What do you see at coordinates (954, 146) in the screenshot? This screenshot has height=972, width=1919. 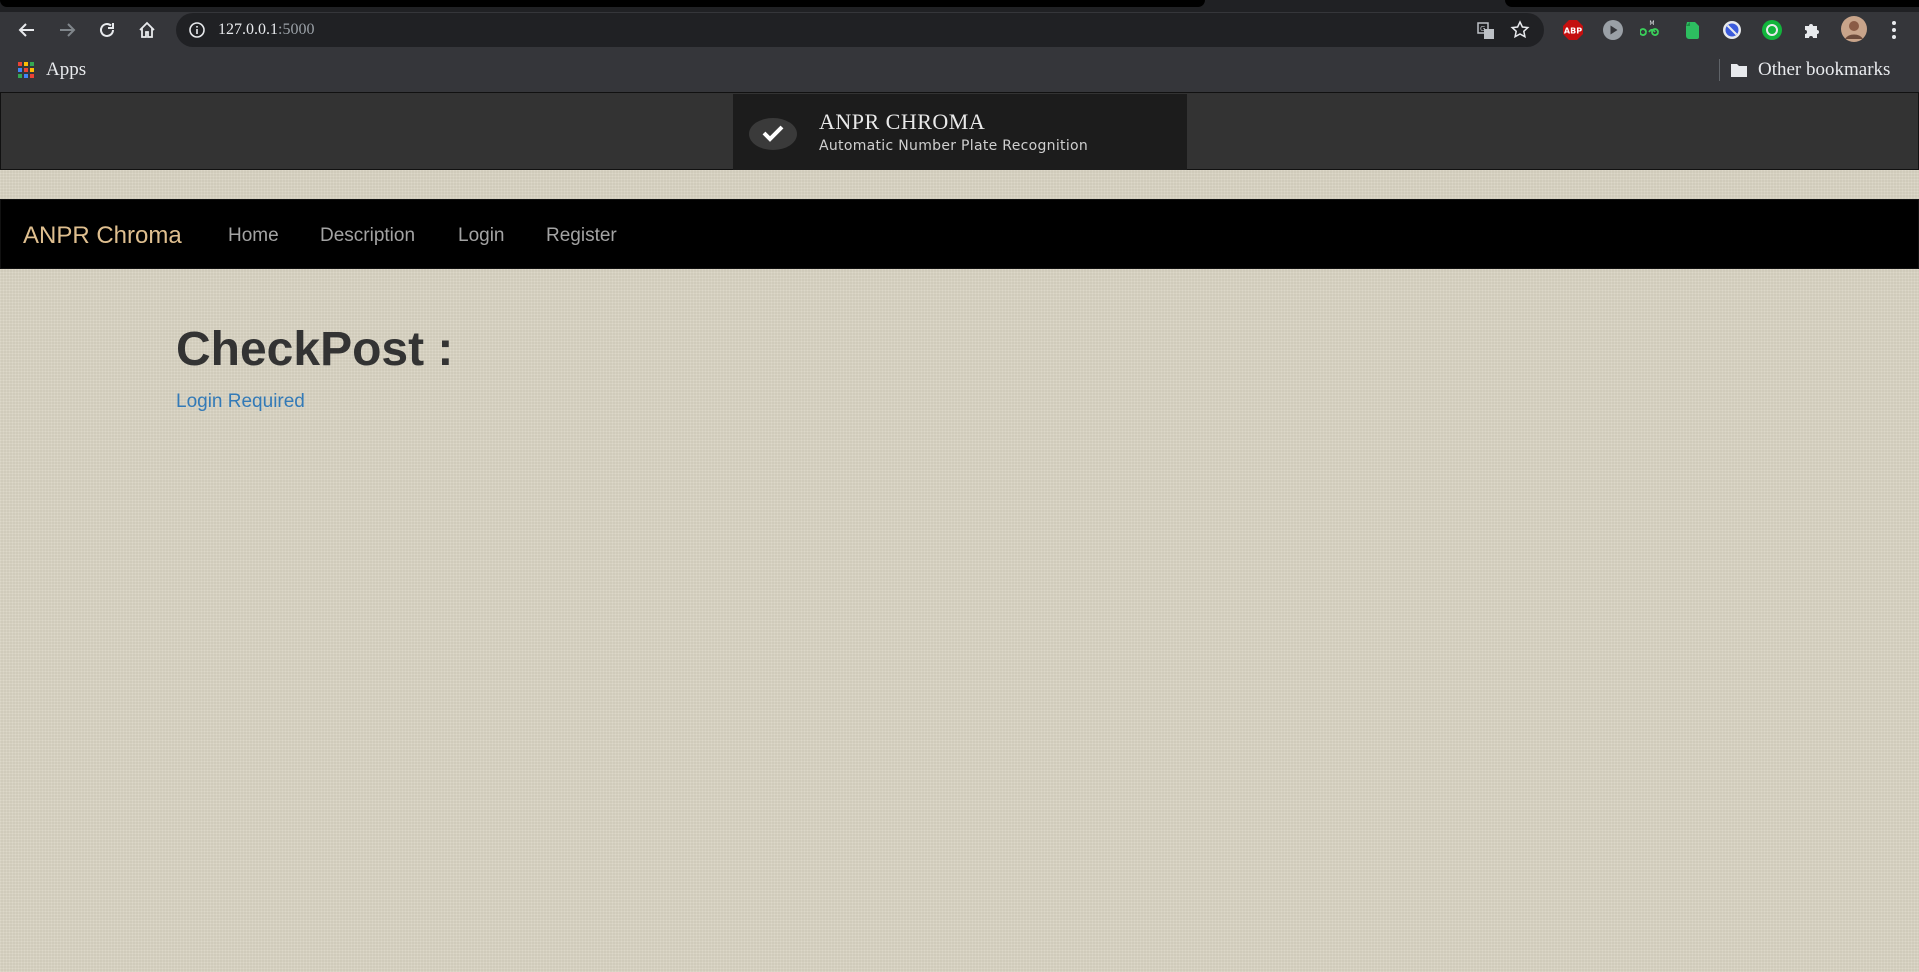 I see `banner-subtitle: Automatic Number Plate Recognition` at bounding box center [954, 146].